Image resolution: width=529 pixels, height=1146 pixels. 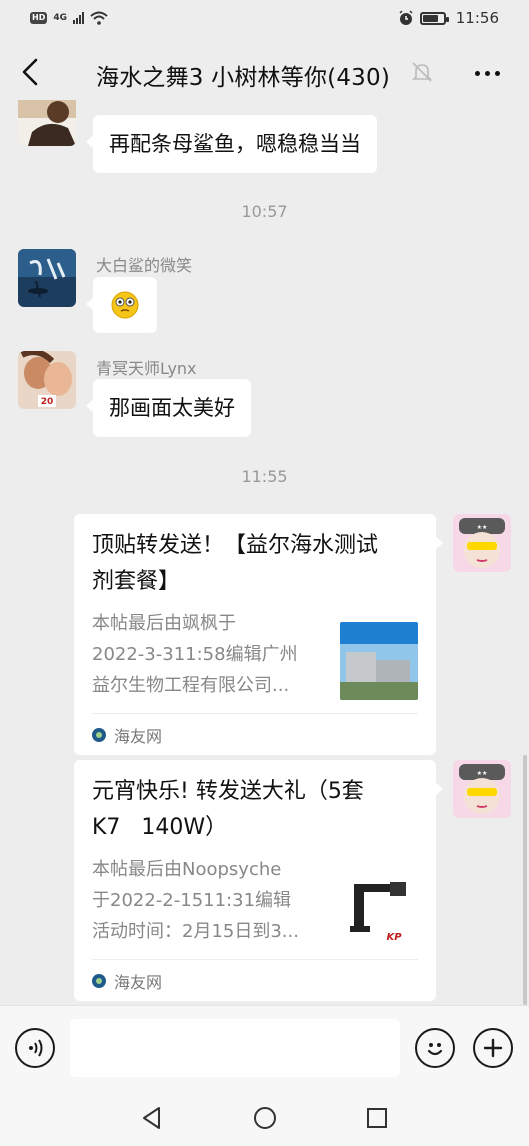 What do you see at coordinates (394, 937) in the screenshot?
I see `svg-text: KP` at bounding box center [394, 937].